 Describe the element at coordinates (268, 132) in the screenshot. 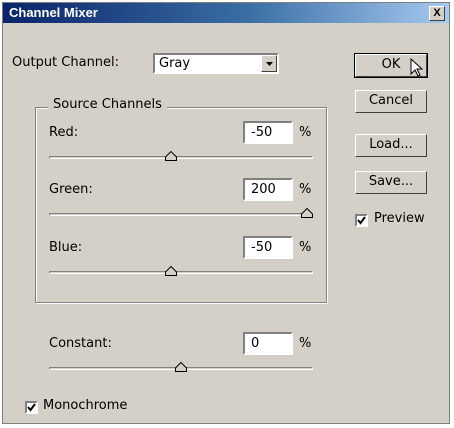

I see `red-input: -50` at that location.